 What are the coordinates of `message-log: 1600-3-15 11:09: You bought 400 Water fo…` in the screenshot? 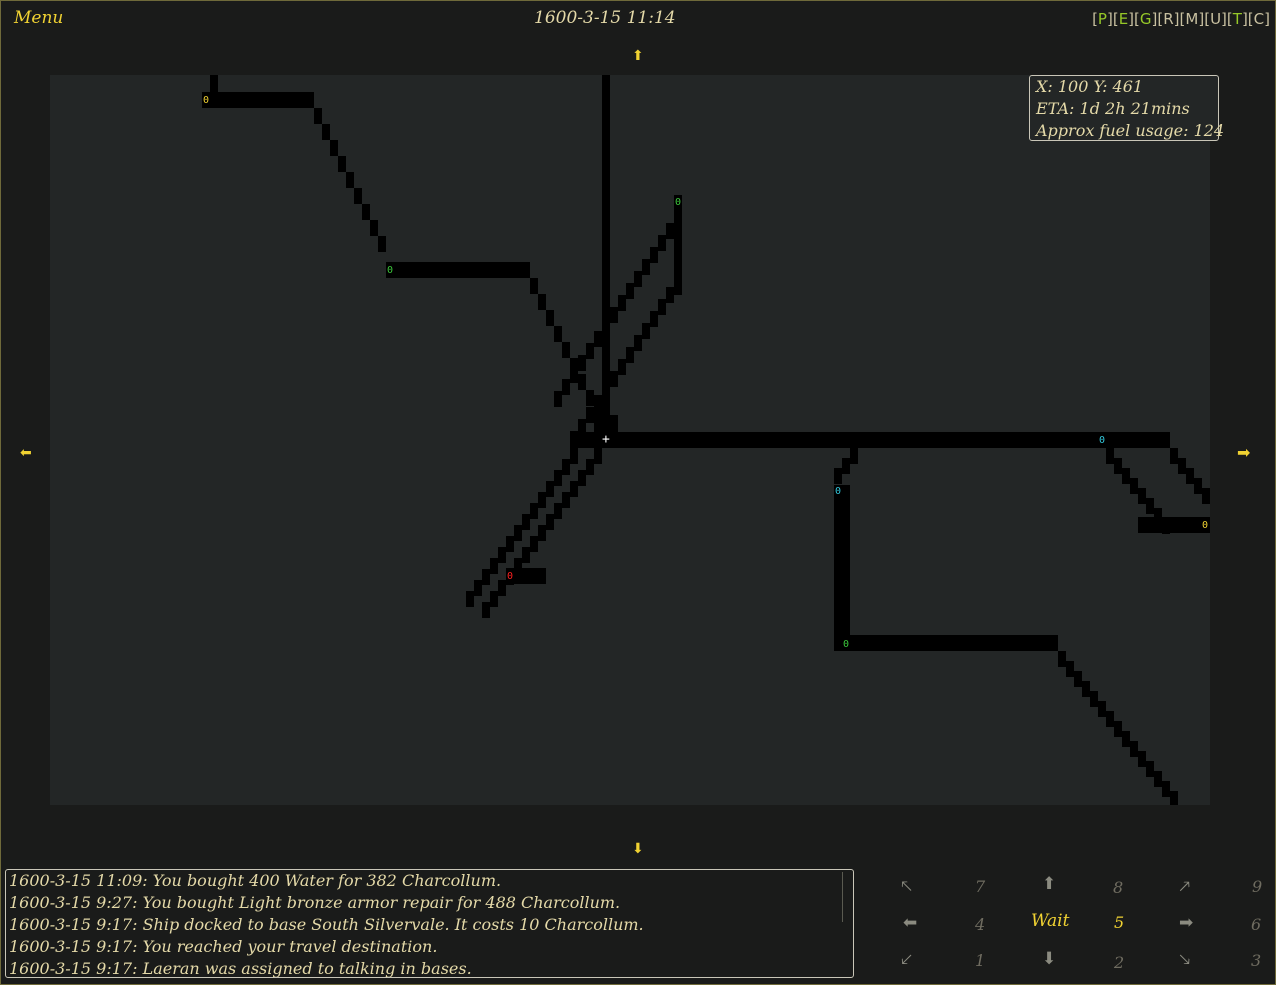 It's located at (429, 923).